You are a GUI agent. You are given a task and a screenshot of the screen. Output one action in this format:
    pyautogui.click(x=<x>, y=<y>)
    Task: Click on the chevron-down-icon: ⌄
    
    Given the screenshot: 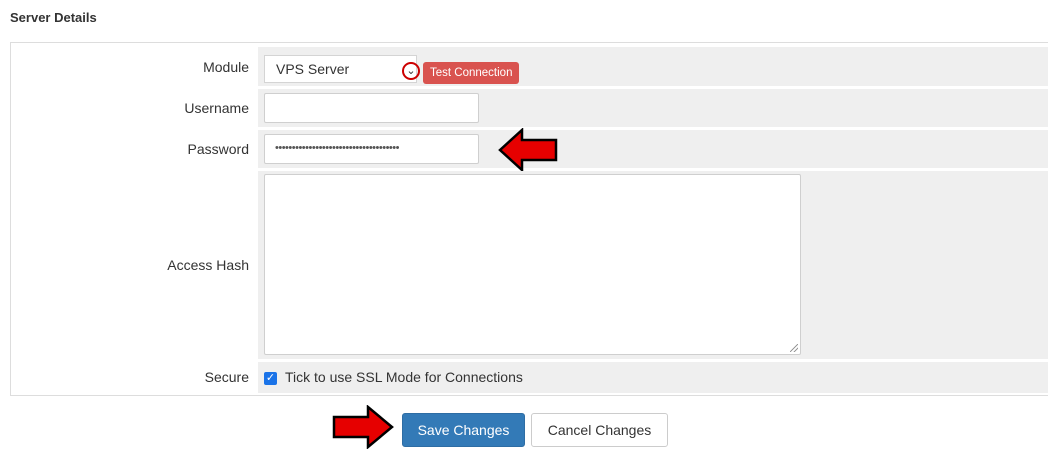 What is the action you would take?
    pyautogui.click(x=411, y=71)
    